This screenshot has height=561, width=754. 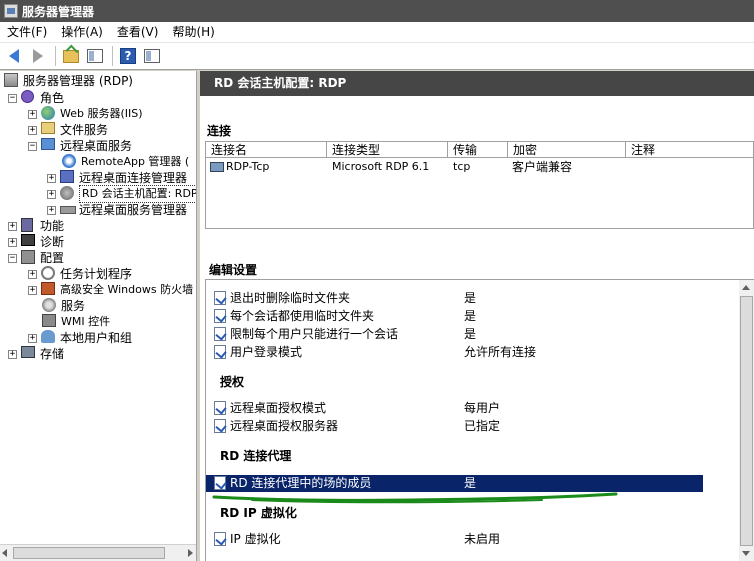 I want to click on tree-item-storage: + 存储, so click(x=36, y=354).